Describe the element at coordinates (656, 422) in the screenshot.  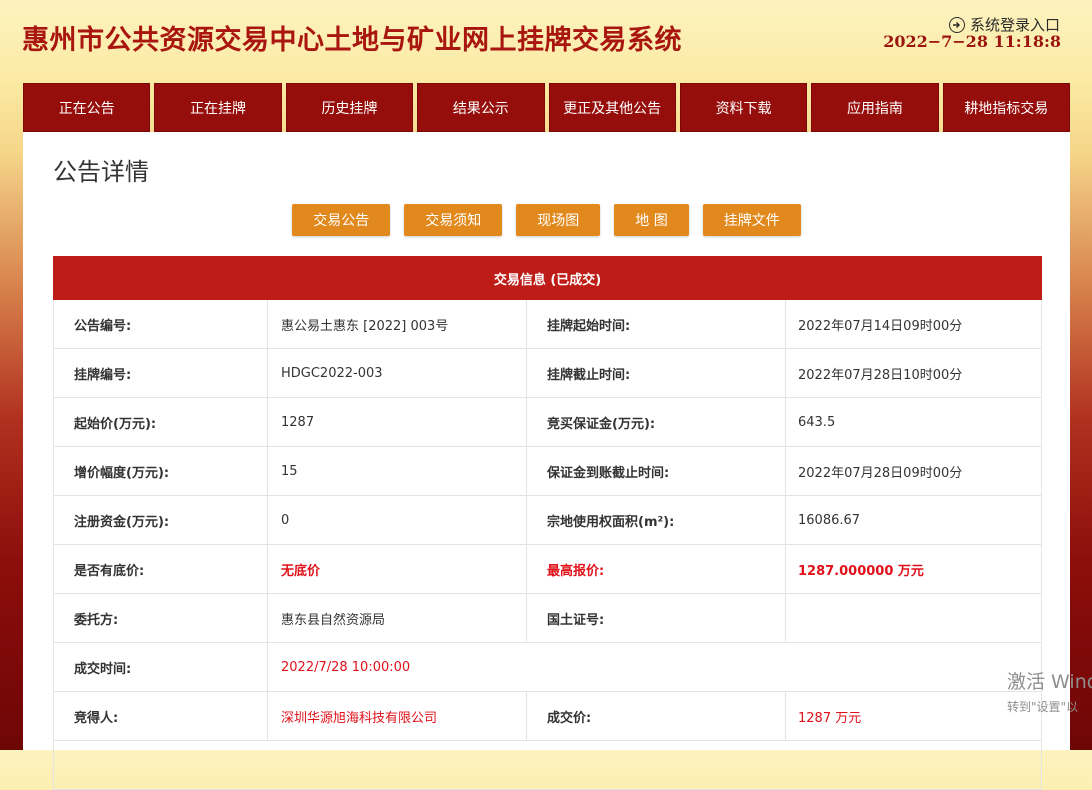
I see `field-label: 竞买保证金(万元):` at that location.